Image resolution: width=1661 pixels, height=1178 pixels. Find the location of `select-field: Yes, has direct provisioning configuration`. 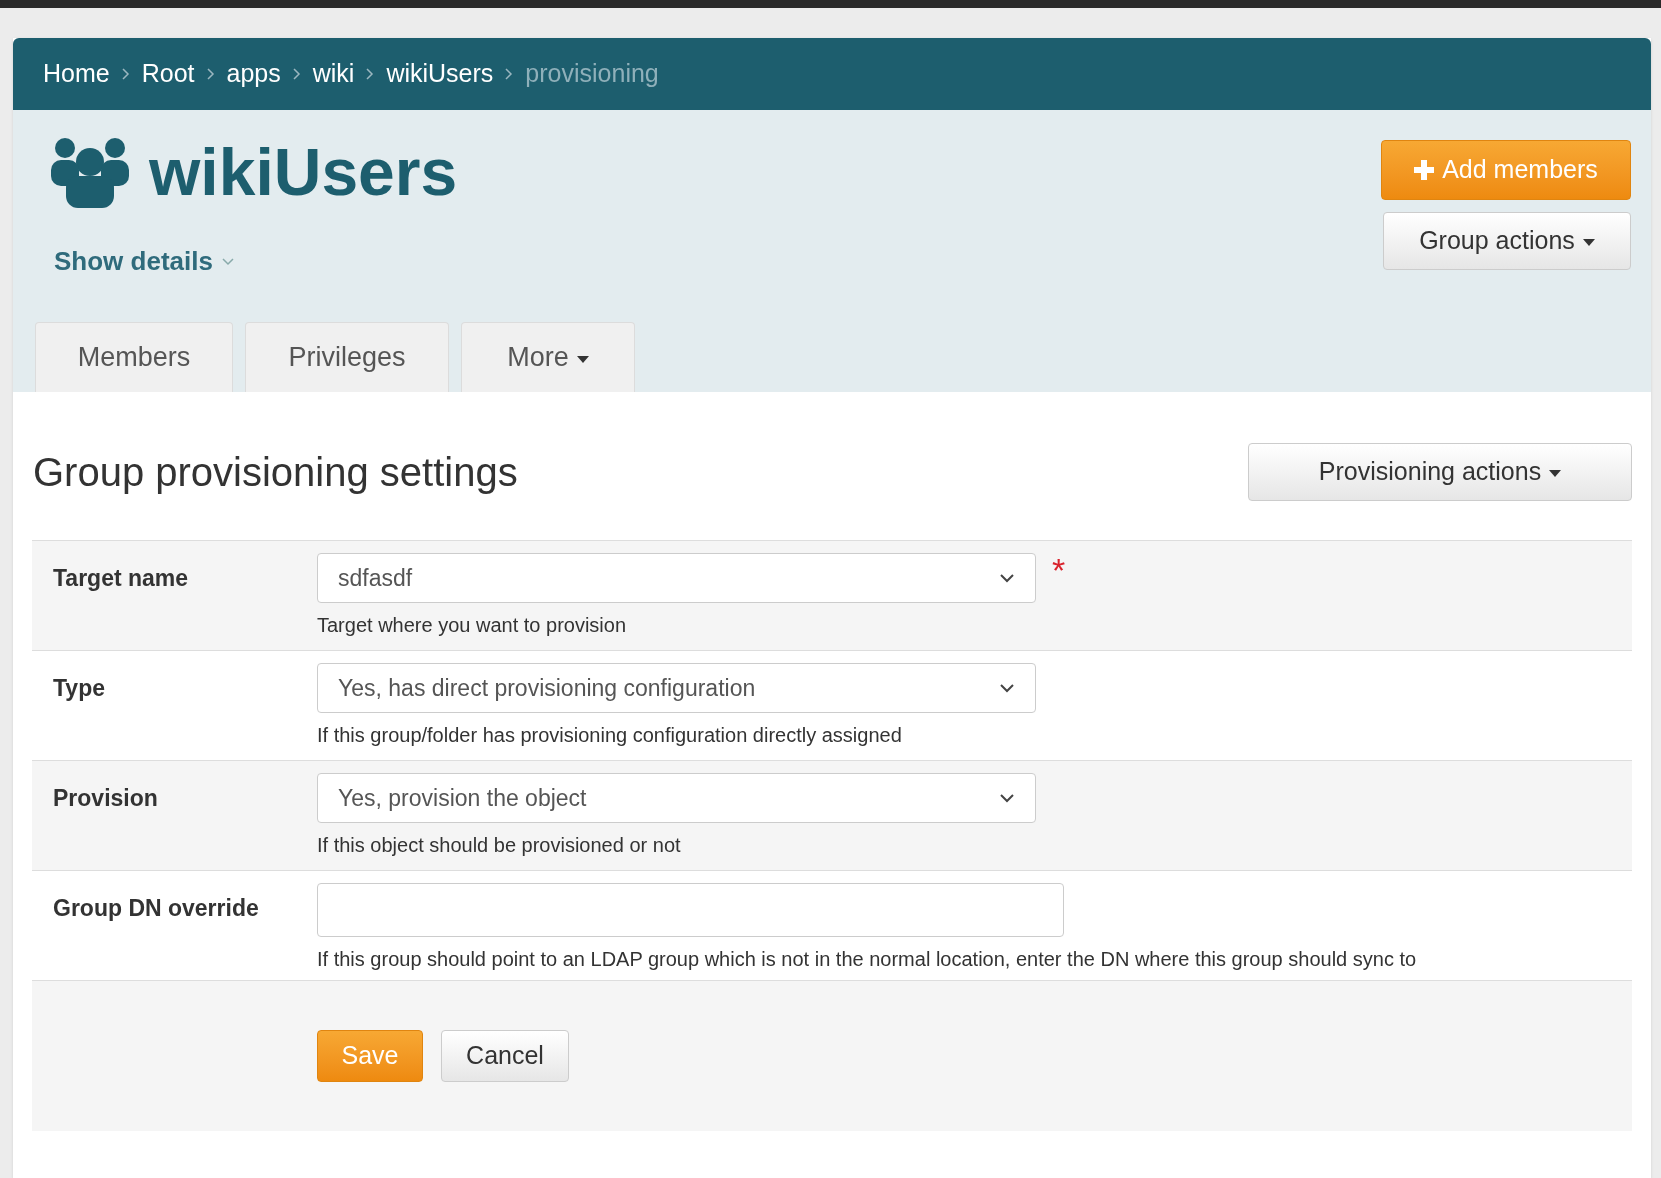

select-field: Yes, has direct provisioning configuration is located at coordinates (676, 688).